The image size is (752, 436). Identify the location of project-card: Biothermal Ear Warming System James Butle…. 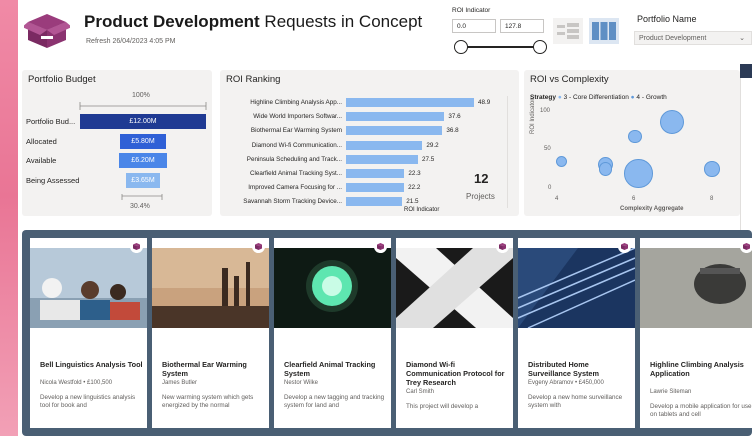
(210, 333).